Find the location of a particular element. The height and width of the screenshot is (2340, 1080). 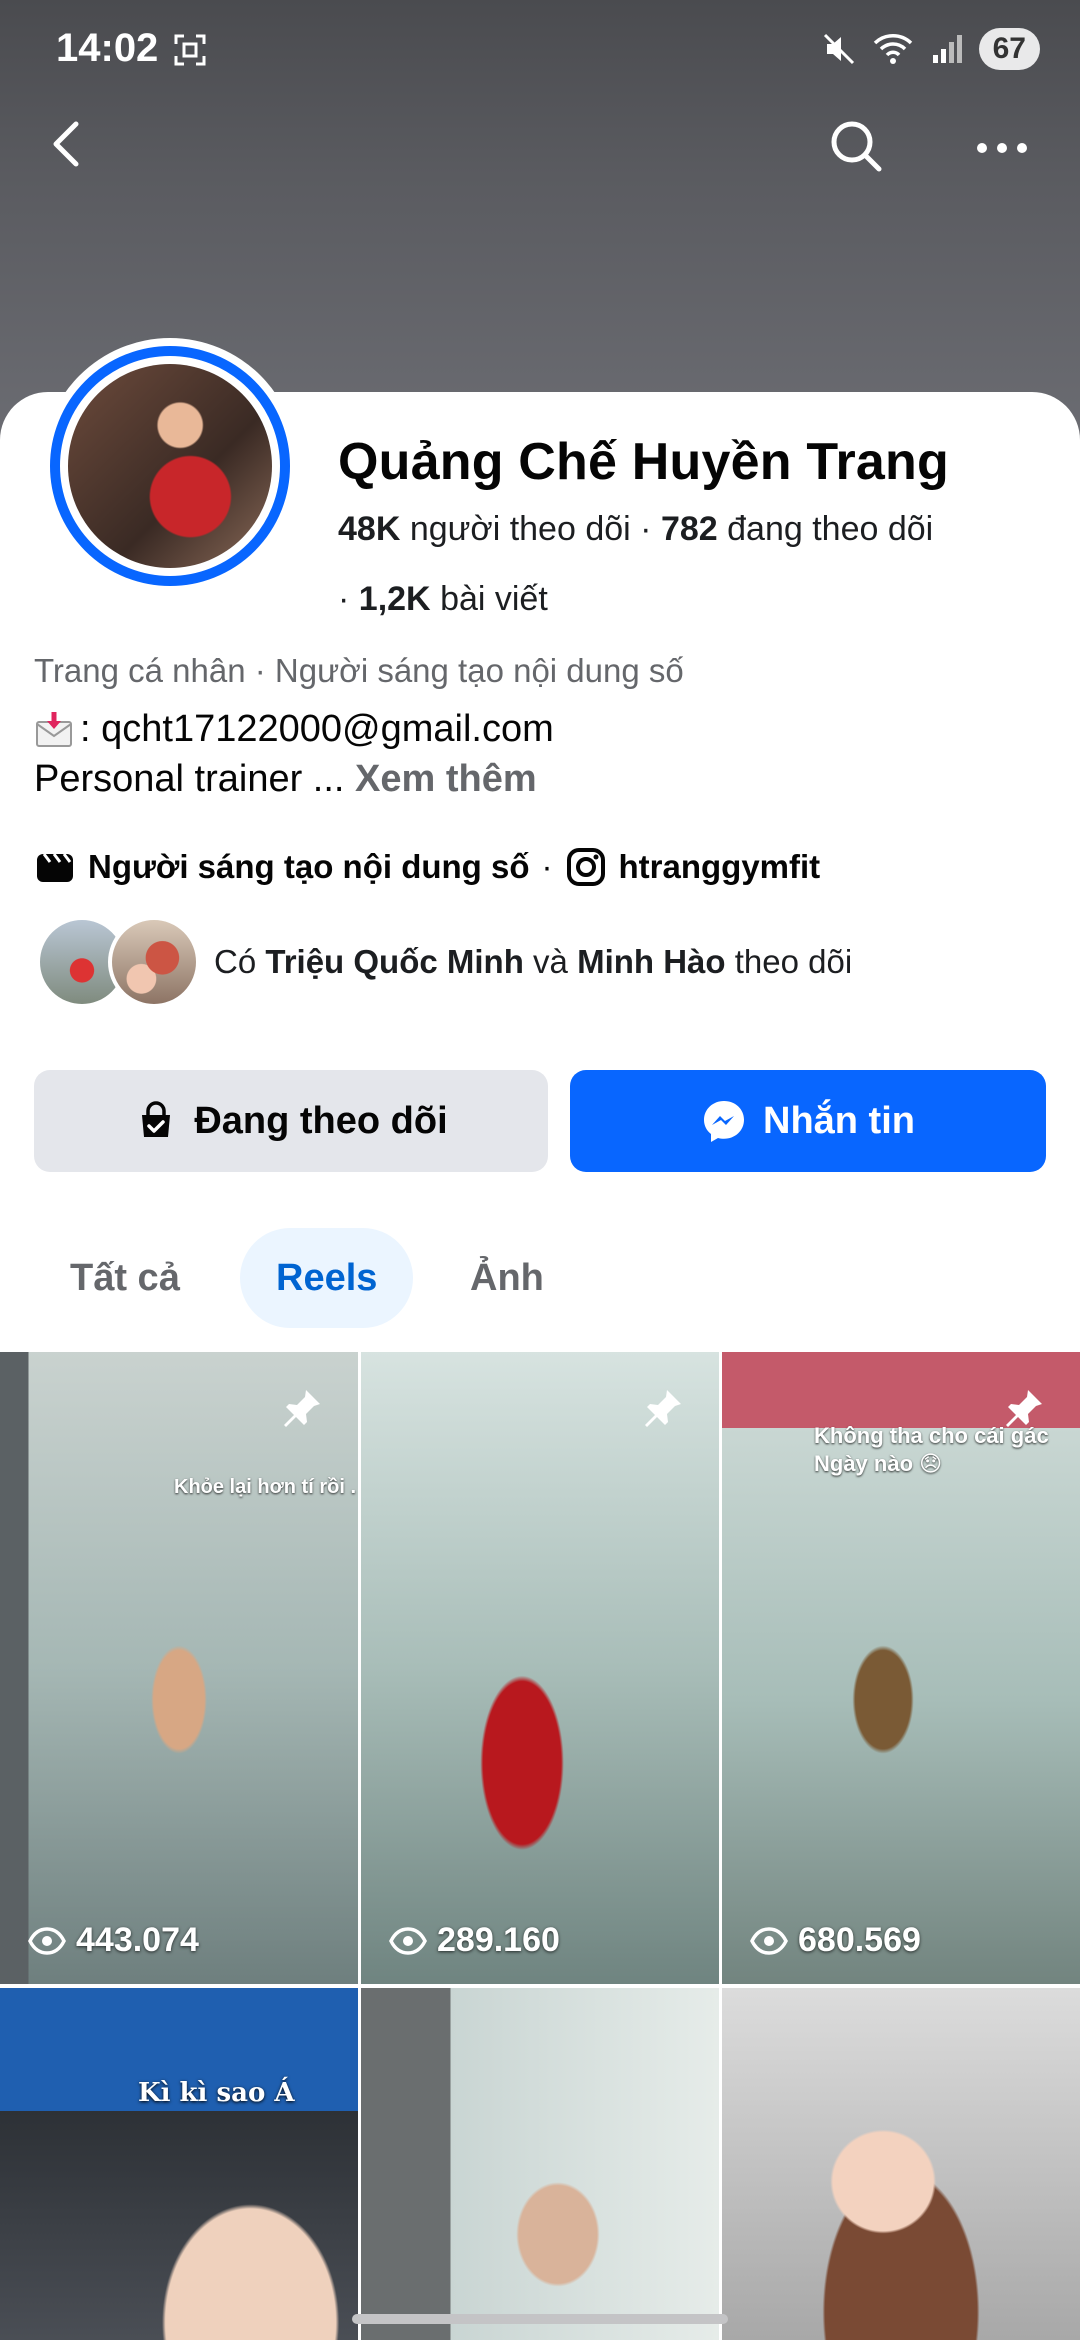

content-tabs: Tất cả Reels Ảnh is located at coordinates (540, 1280).